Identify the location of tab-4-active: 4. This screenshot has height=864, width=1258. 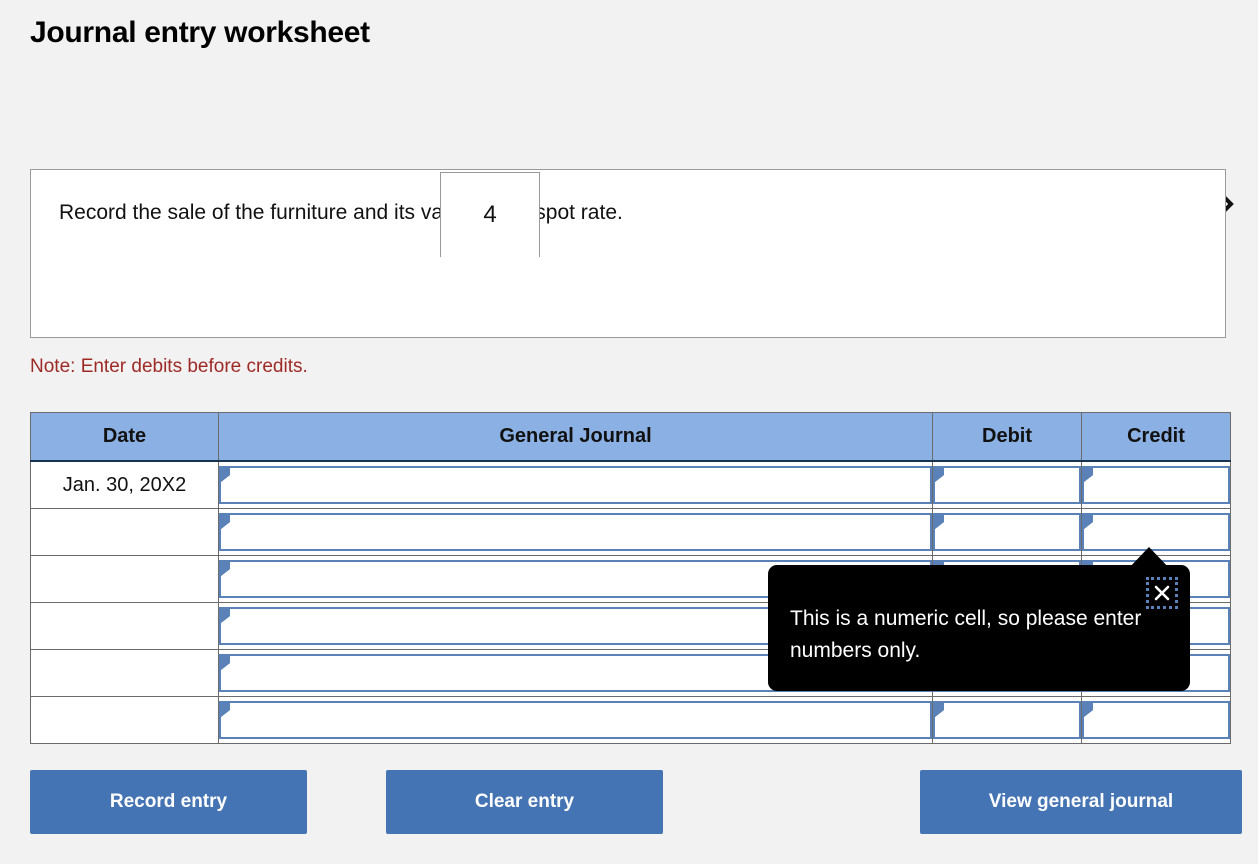
(490, 214).